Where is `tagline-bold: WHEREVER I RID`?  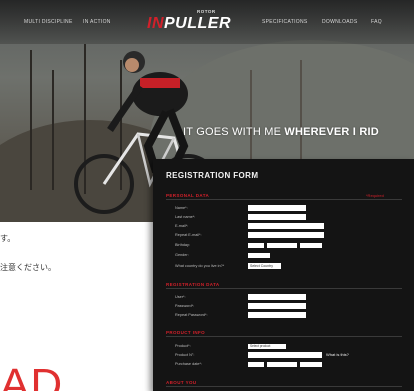 tagline-bold: WHEREVER I RID is located at coordinates (331, 132).